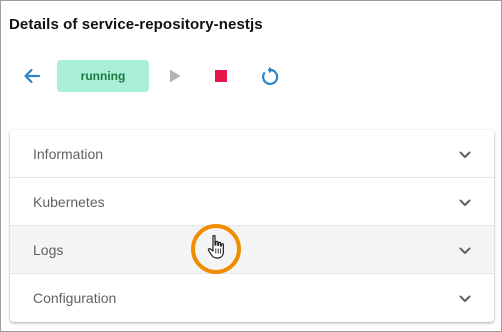  I want to click on hand-pointer-cursor-icon, so click(215, 246).